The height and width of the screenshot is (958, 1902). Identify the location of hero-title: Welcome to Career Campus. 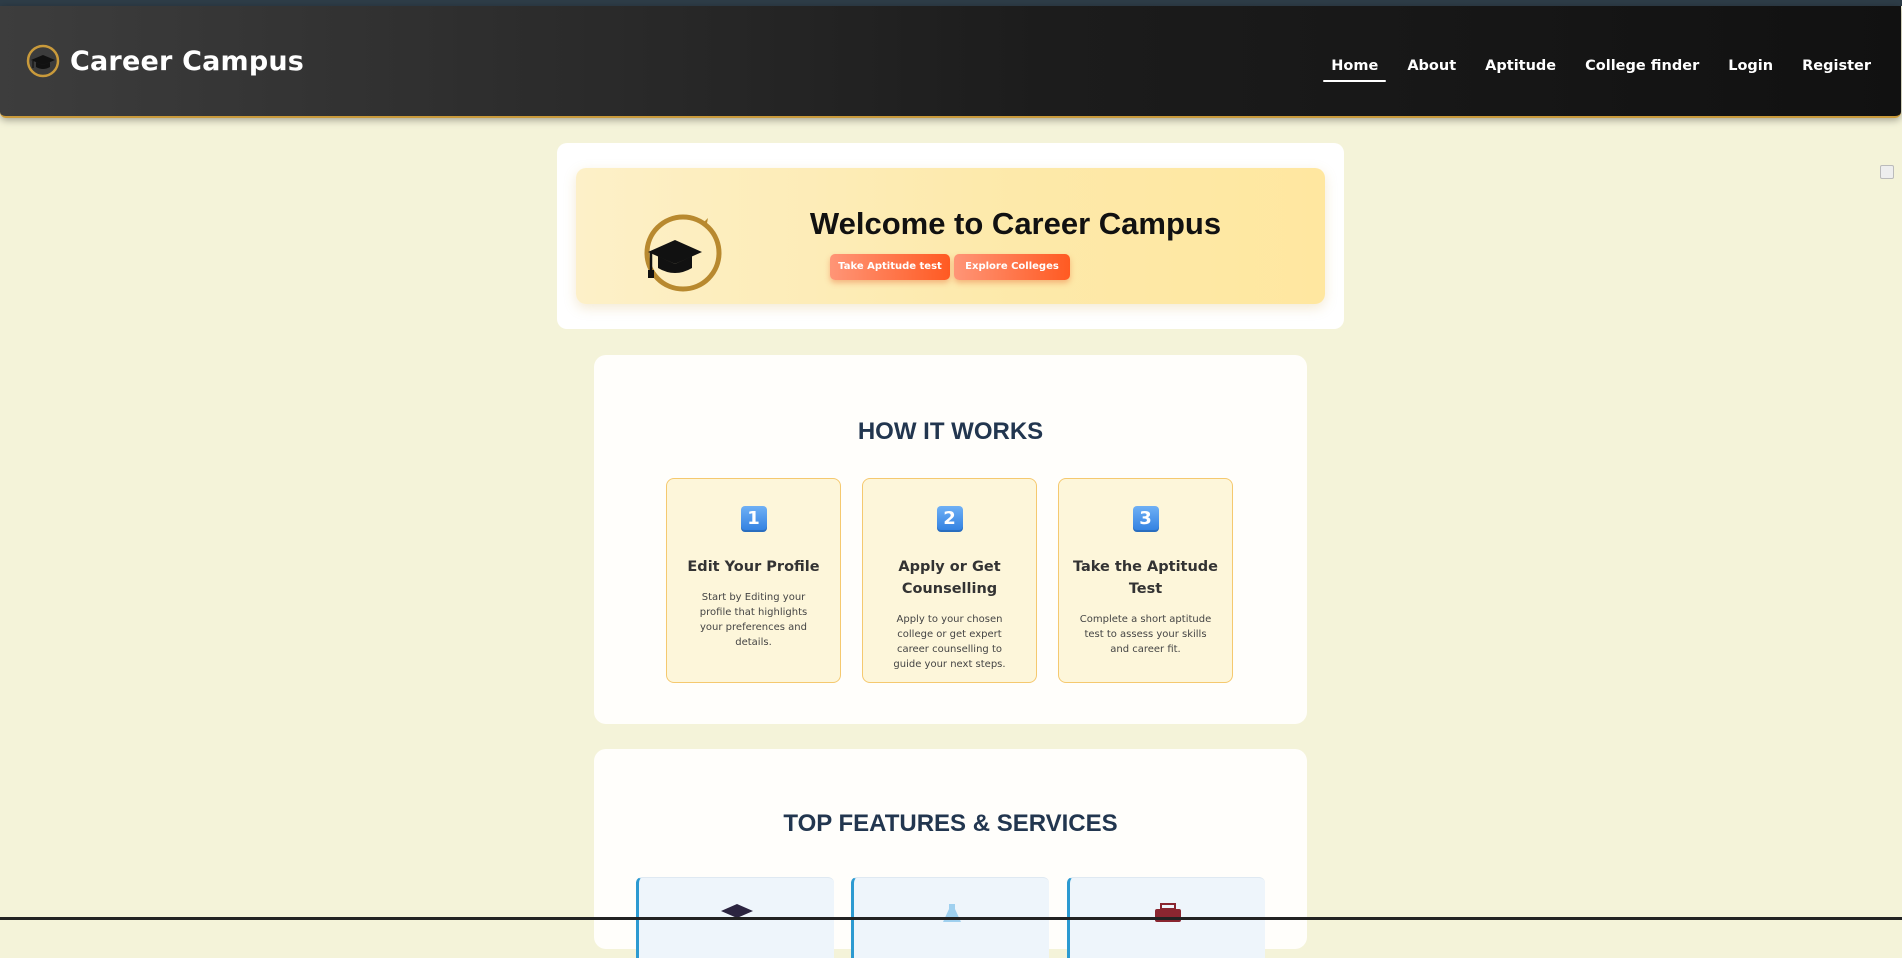
(1015, 223).